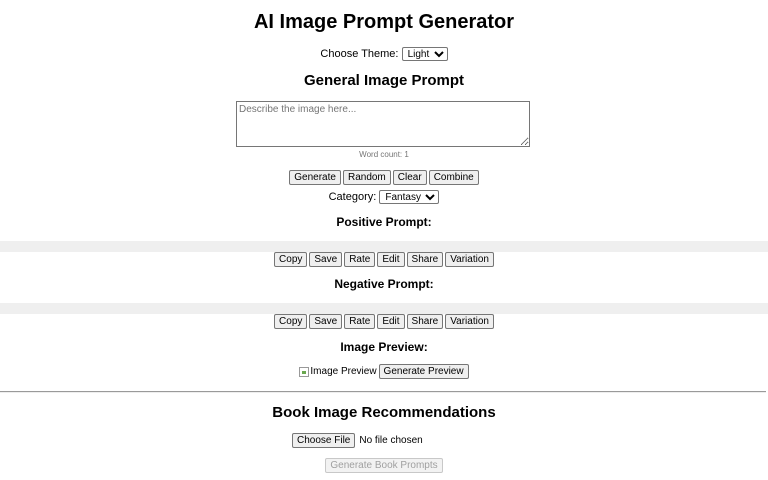 Image resolution: width=768 pixels, height=480 pixels. What do you see at coordinates (360, 259) in the screenshot?
I see `positive-rate-button: Rate` at bounding box center [360, 259].